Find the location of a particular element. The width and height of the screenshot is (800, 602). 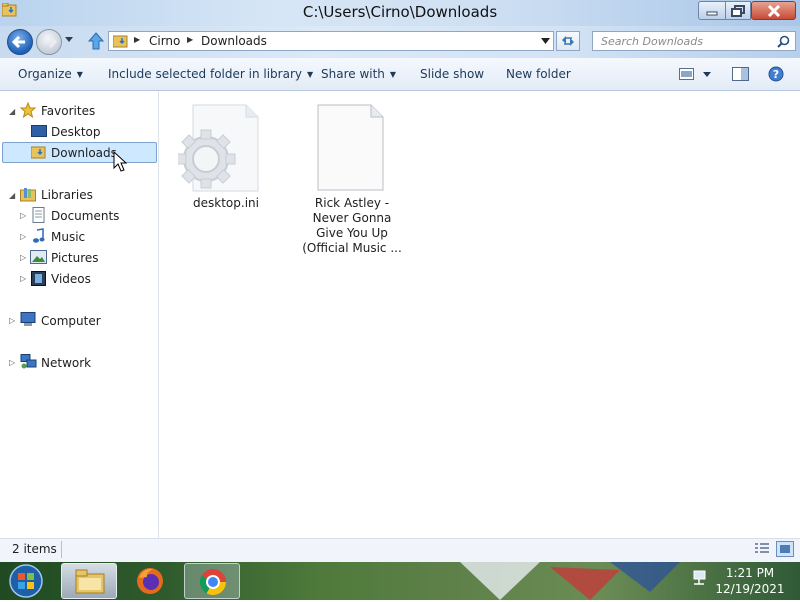

large-icons-view-icon is located at coordinates (785, 549).